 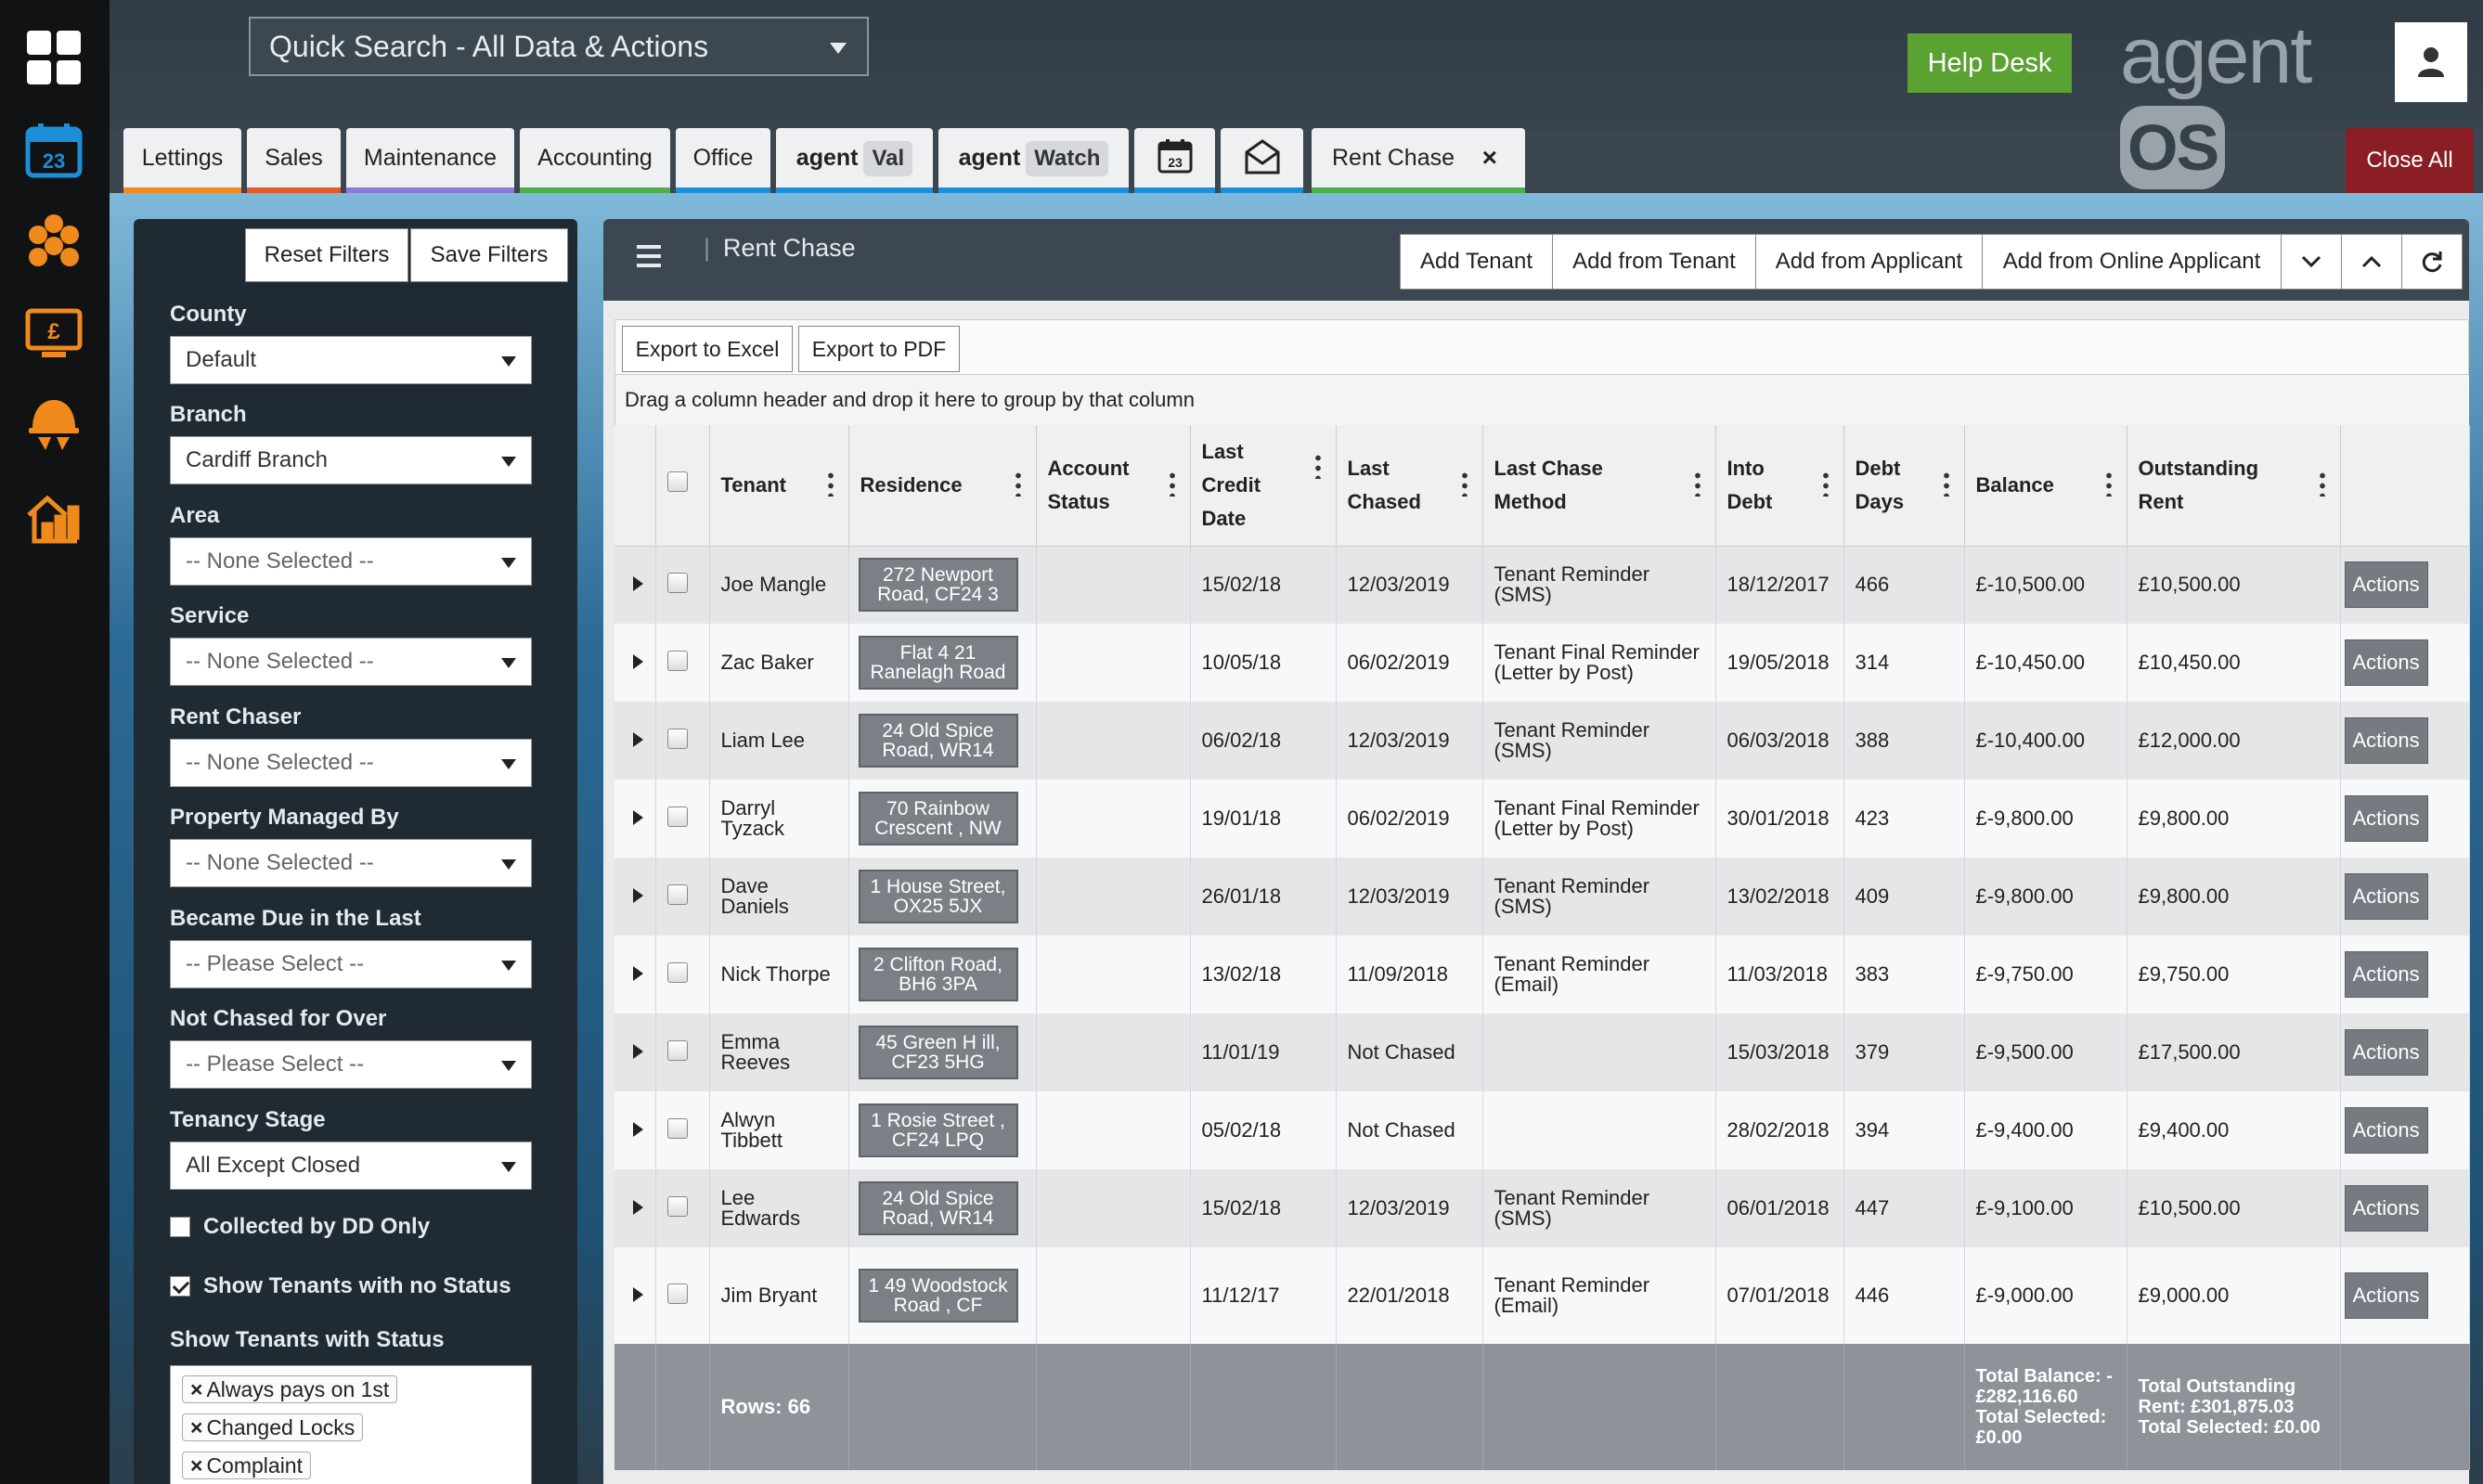 What do you see at coordinates (430, 161) in the screenshot?
I see `tab-maintenance: Maintenance` at bounding box center [430, 161].